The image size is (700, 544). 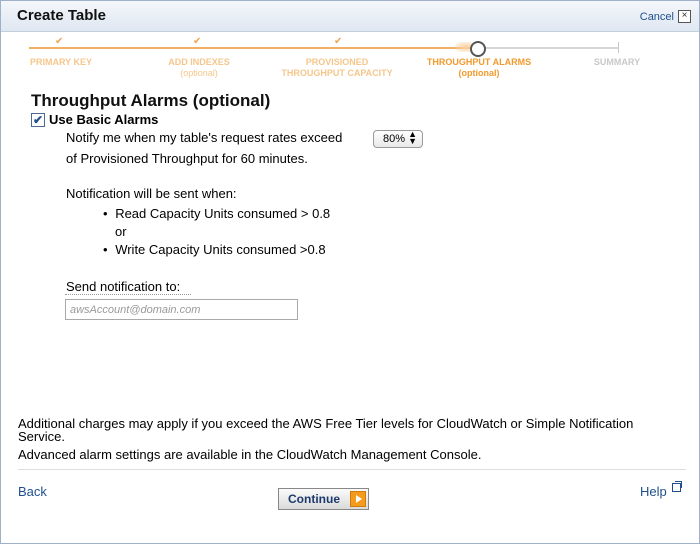 I want to click on step-label: SUMMARY, so click(x=617, y=62).